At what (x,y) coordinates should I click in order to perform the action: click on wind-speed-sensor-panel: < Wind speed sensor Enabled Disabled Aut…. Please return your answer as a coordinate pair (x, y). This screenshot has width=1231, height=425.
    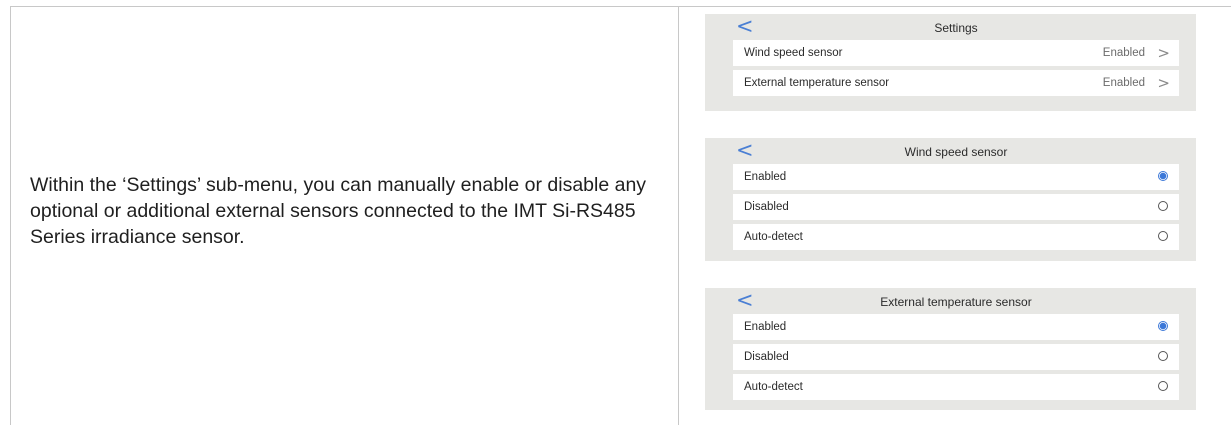
    Looking at the image, I should click on (950, 199).